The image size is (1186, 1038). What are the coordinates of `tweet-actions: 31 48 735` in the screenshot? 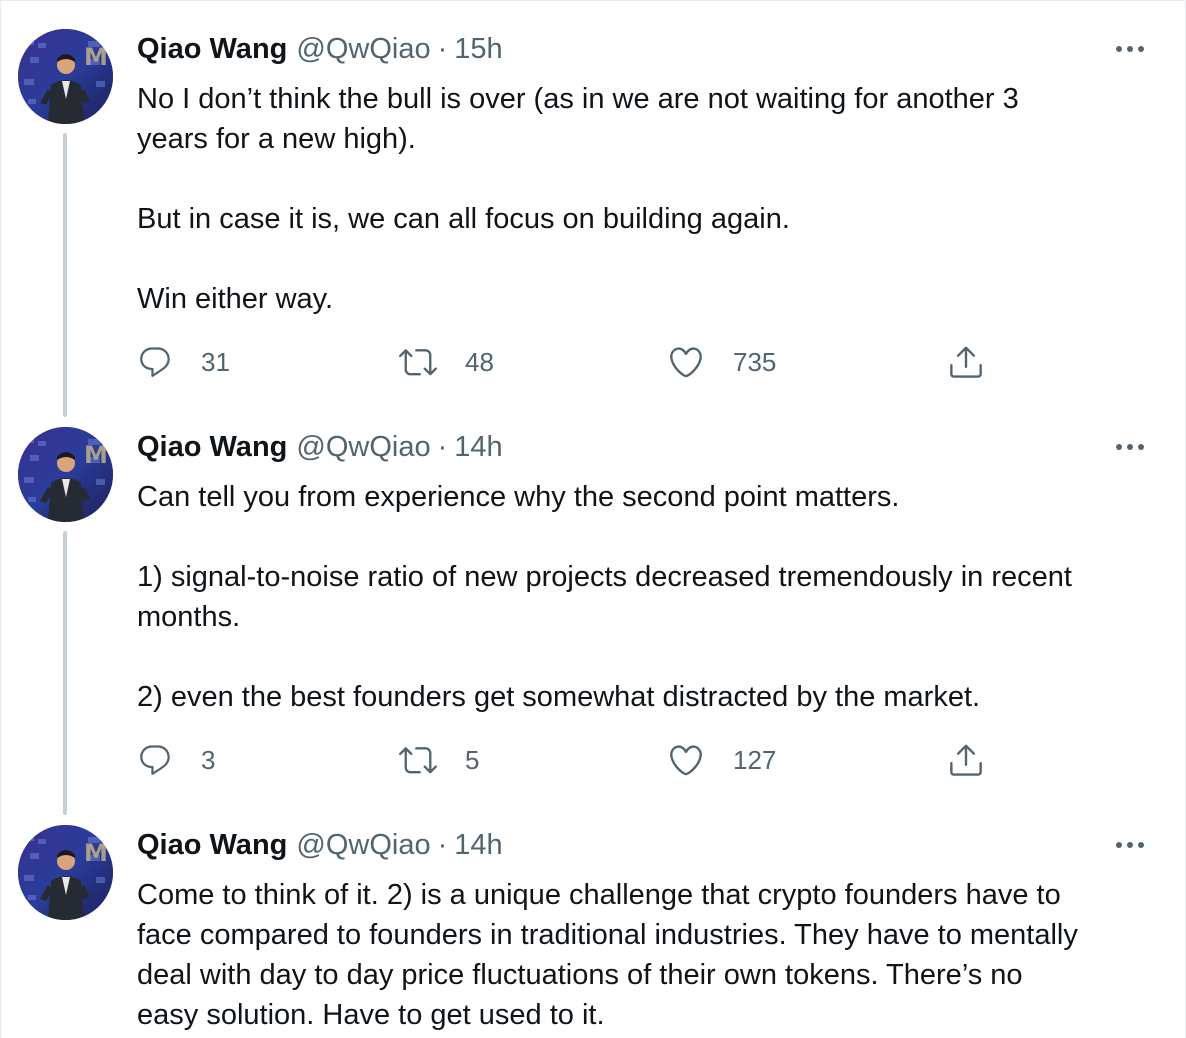 It's located at (567, 362).